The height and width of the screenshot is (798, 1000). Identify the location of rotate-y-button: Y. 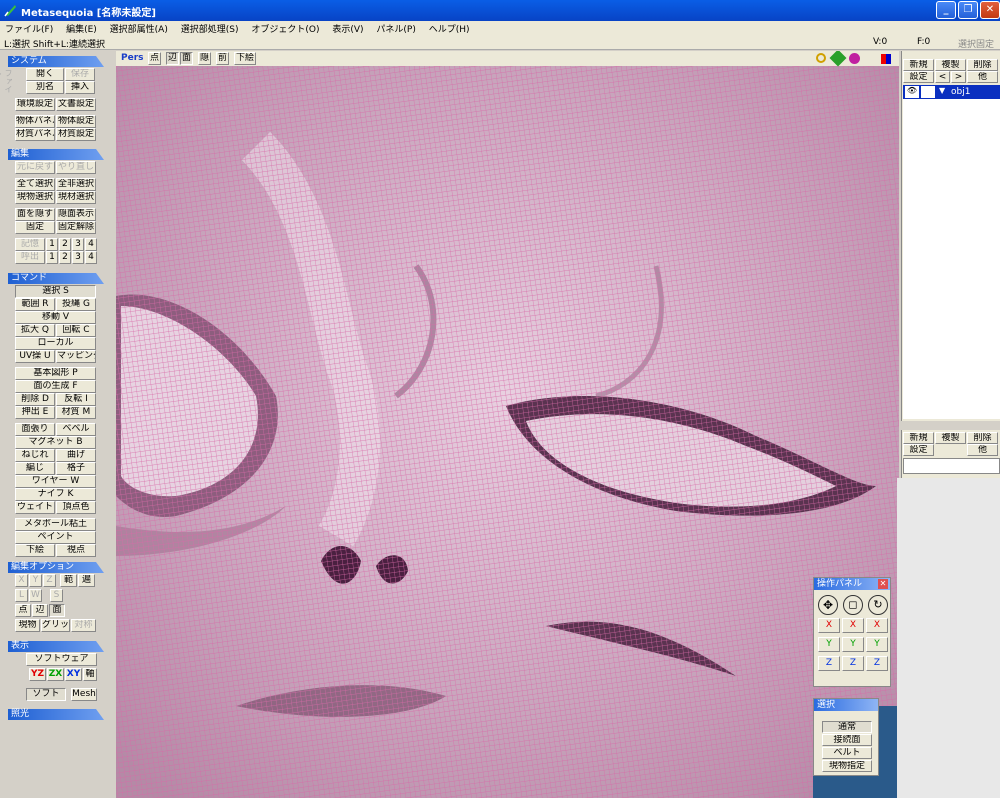
(877, 644).